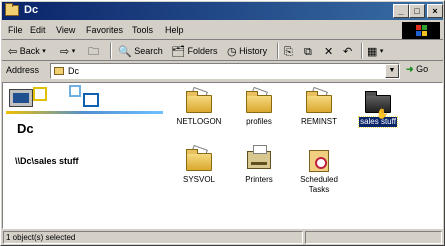 This screenshot has height=246, width=445. I want to click on search-label: Search, so click(148, 51).